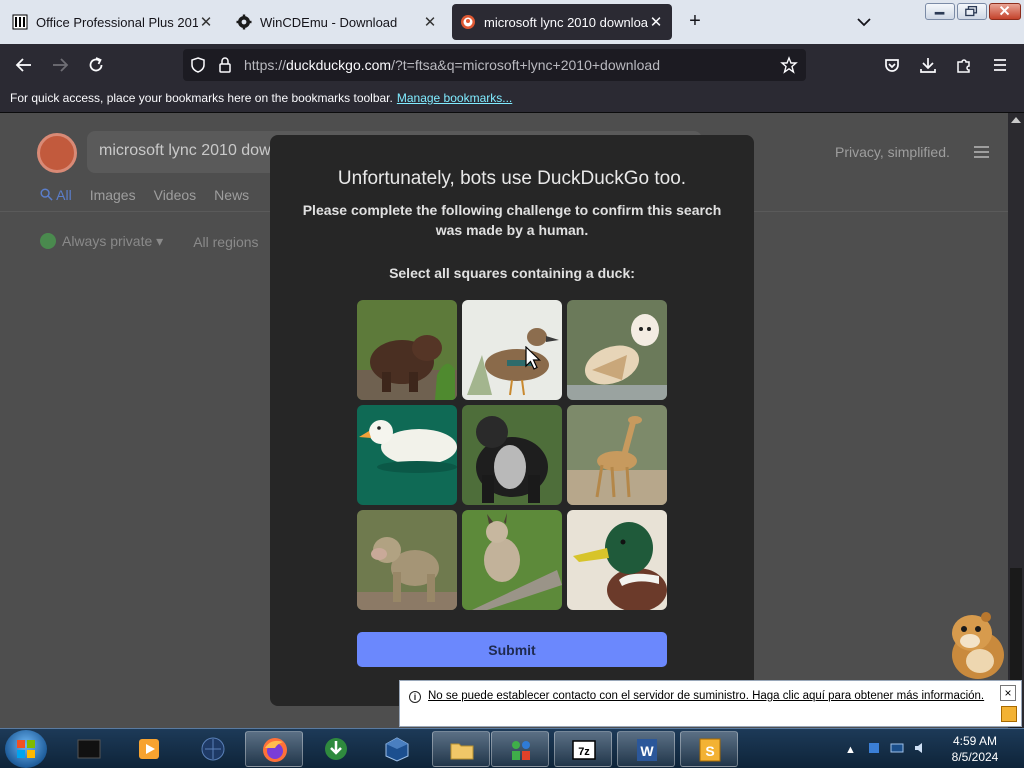 The image size is (1024, 768). I want to click on minimize-window-button, so click(940, 11).